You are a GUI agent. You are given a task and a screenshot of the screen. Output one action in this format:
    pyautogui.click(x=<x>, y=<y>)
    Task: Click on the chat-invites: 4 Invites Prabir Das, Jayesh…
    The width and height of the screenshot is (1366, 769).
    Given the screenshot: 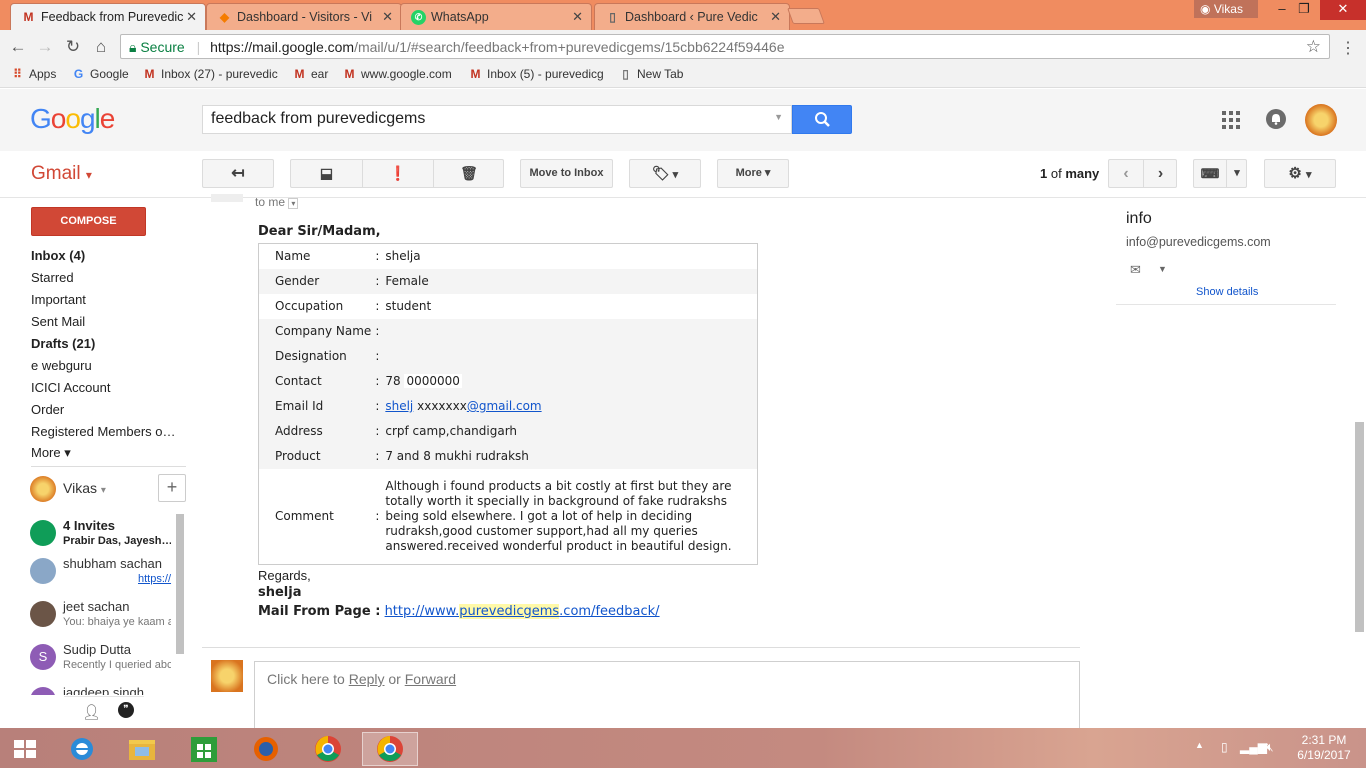 What is the action you would take?
    pyautogui.click(x=102, y=539)
    